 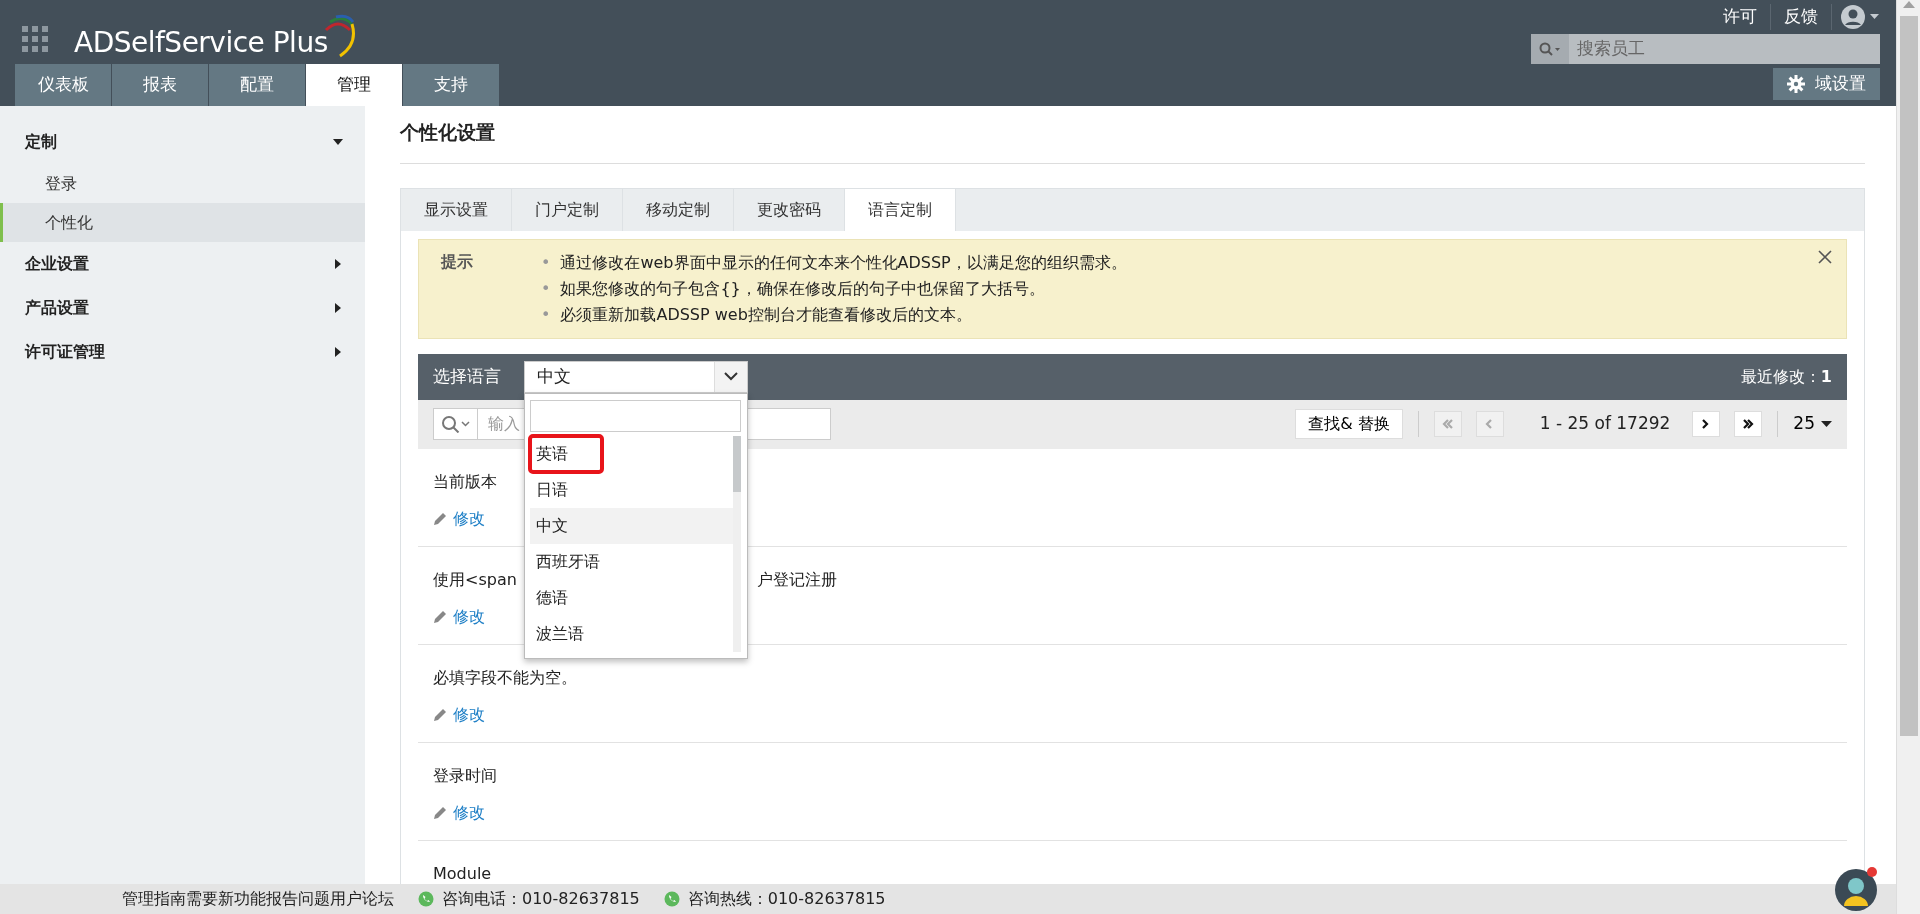 What do you see at coordinates (631, 561) in the screenshot?
I see `language-option: 西班牙语` at bounding box center [631, 561].